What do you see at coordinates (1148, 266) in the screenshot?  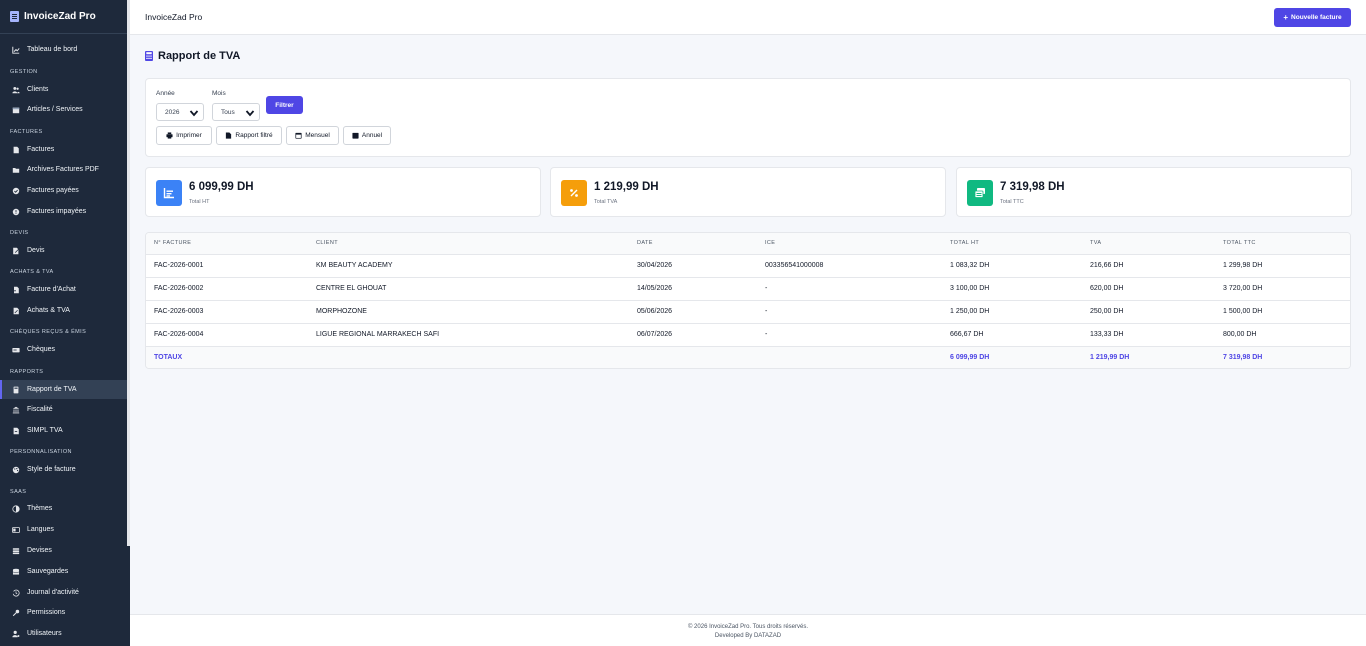 I see `cell-tva: 216,66 DH` at bounding box center [1148, 266].